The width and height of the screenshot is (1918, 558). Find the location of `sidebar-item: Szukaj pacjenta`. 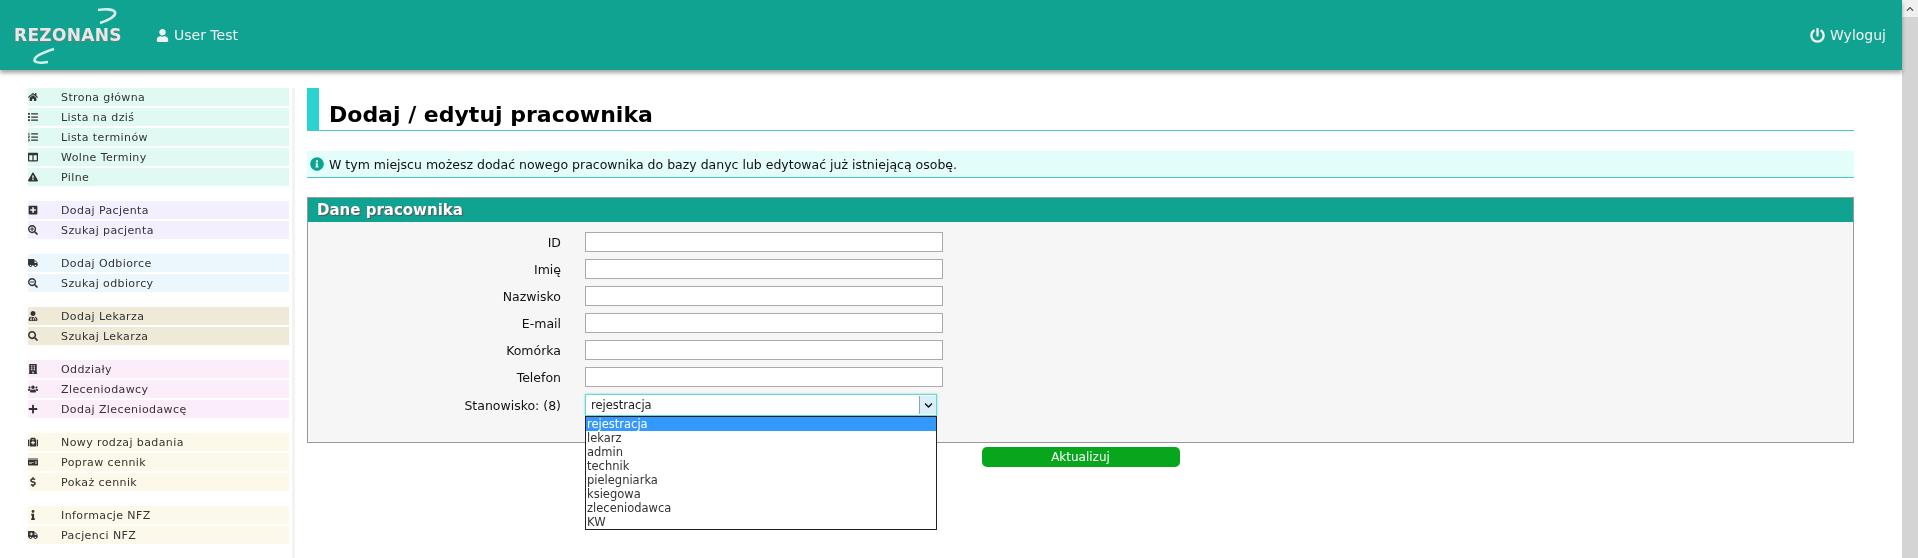

sidebar-item: Szukaj pacjenta is located at coordinates (158, 230).